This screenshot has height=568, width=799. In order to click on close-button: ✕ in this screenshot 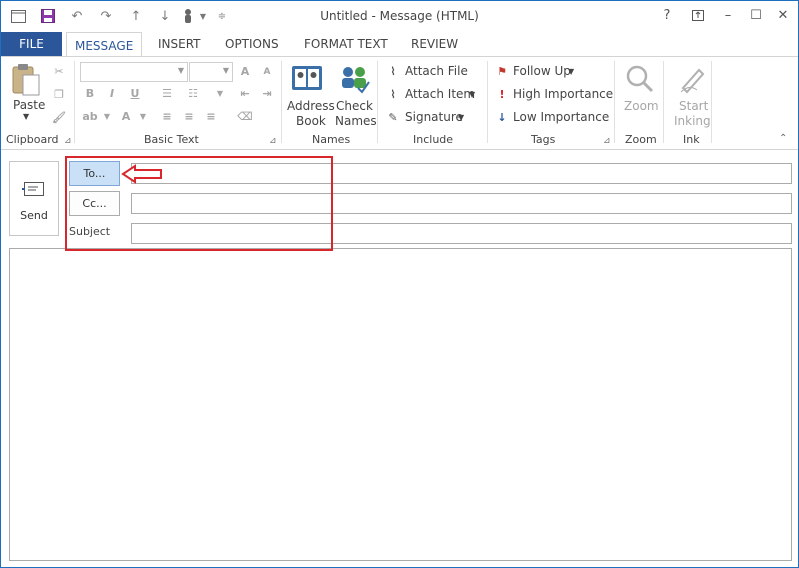, I will do `click(783, 15)`.